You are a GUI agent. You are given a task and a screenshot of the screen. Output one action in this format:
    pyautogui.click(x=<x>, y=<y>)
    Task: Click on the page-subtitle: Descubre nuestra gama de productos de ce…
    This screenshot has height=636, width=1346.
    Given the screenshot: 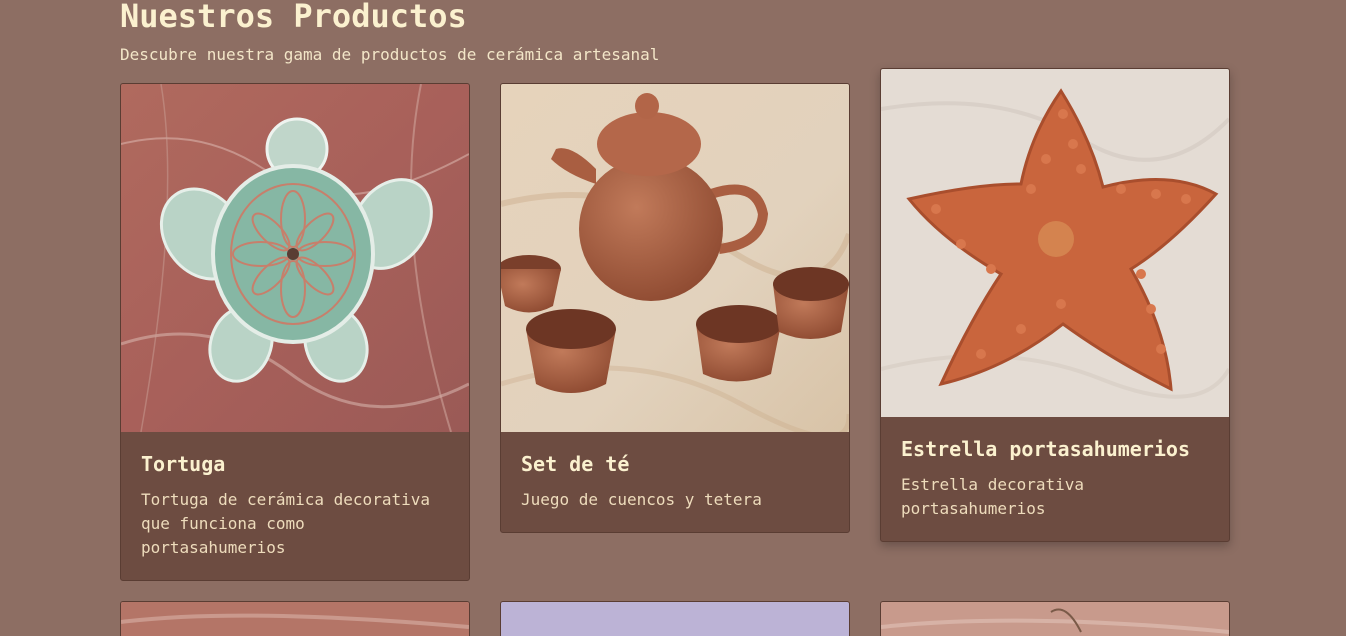 What is the action you would take?
    pyautogui.click(x=390, y=54)
    